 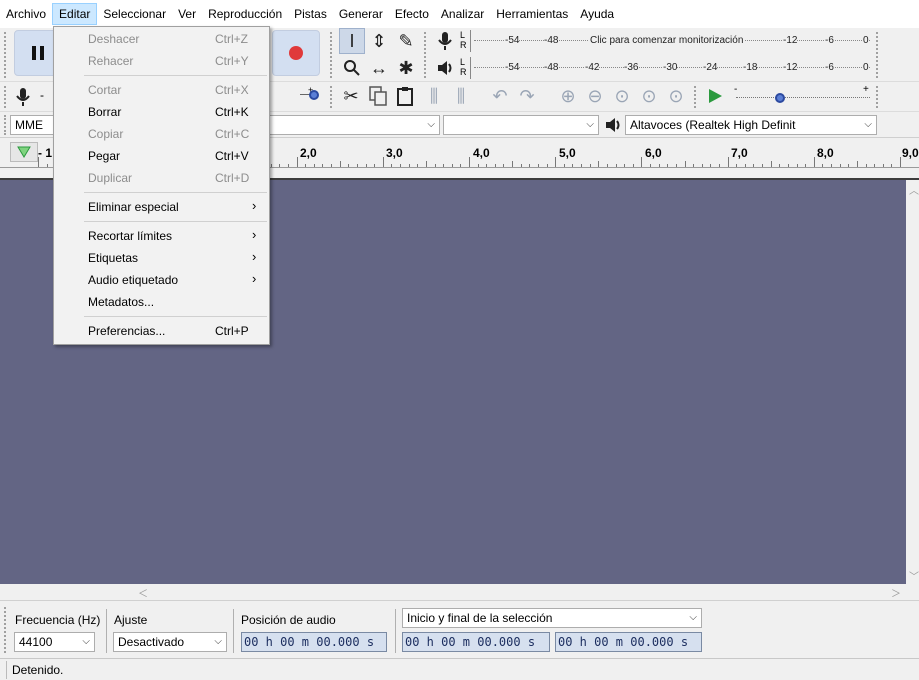 What do you see at coordinates (352, 68) in the screenshot?
I see `zoom-tool-button` at bounding box center [352, 68].